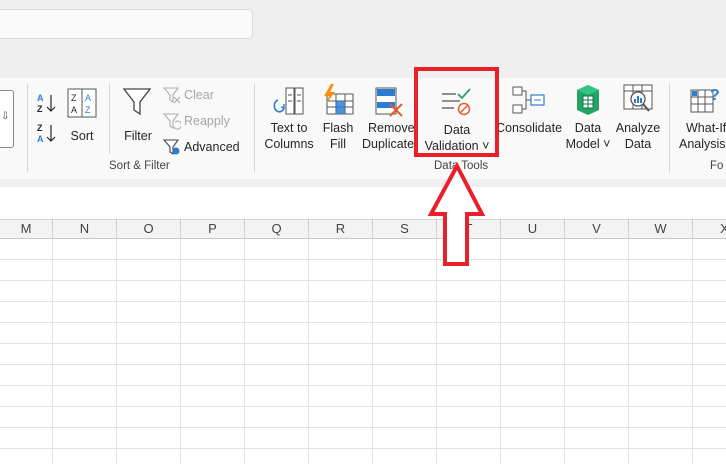  I want to click on consolidate-button: Consolidate, so click(529, 111).